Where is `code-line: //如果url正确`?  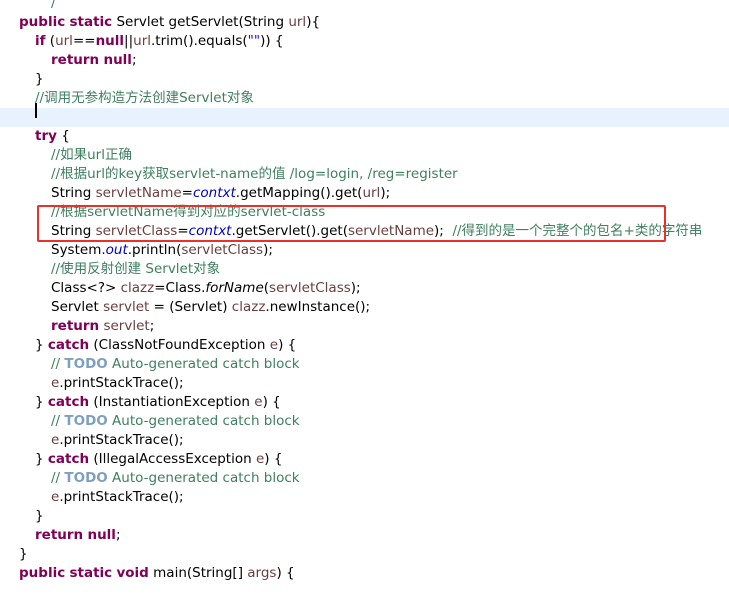 code-line: //如果url正确 is located at coordinates (364, 155).